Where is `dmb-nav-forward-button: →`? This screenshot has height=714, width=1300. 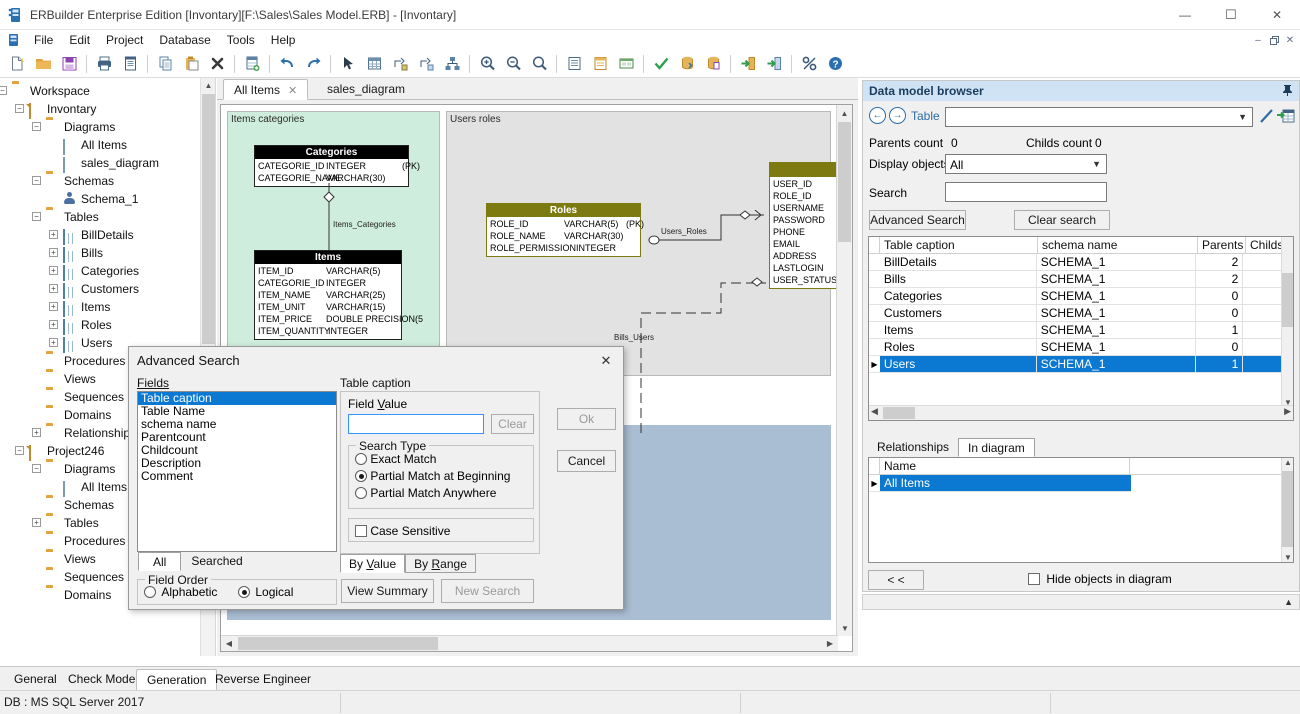
dmb-nav-forward-button: → is located at coordinates (897, 115).